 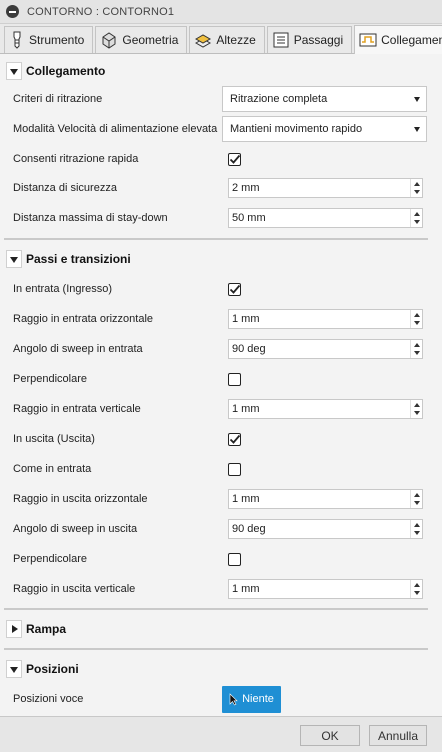 I want to click on tab-geometria: Geometria, so click(x=141, y=39).